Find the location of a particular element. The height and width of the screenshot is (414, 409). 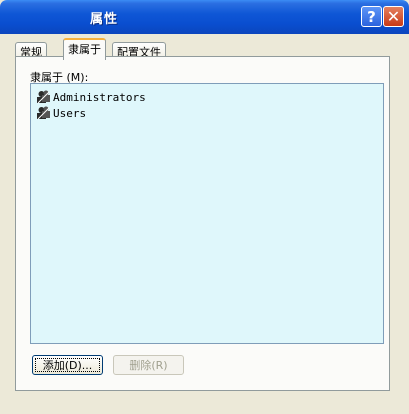

close-icon: ✕ is located at coordinates (393, 16).